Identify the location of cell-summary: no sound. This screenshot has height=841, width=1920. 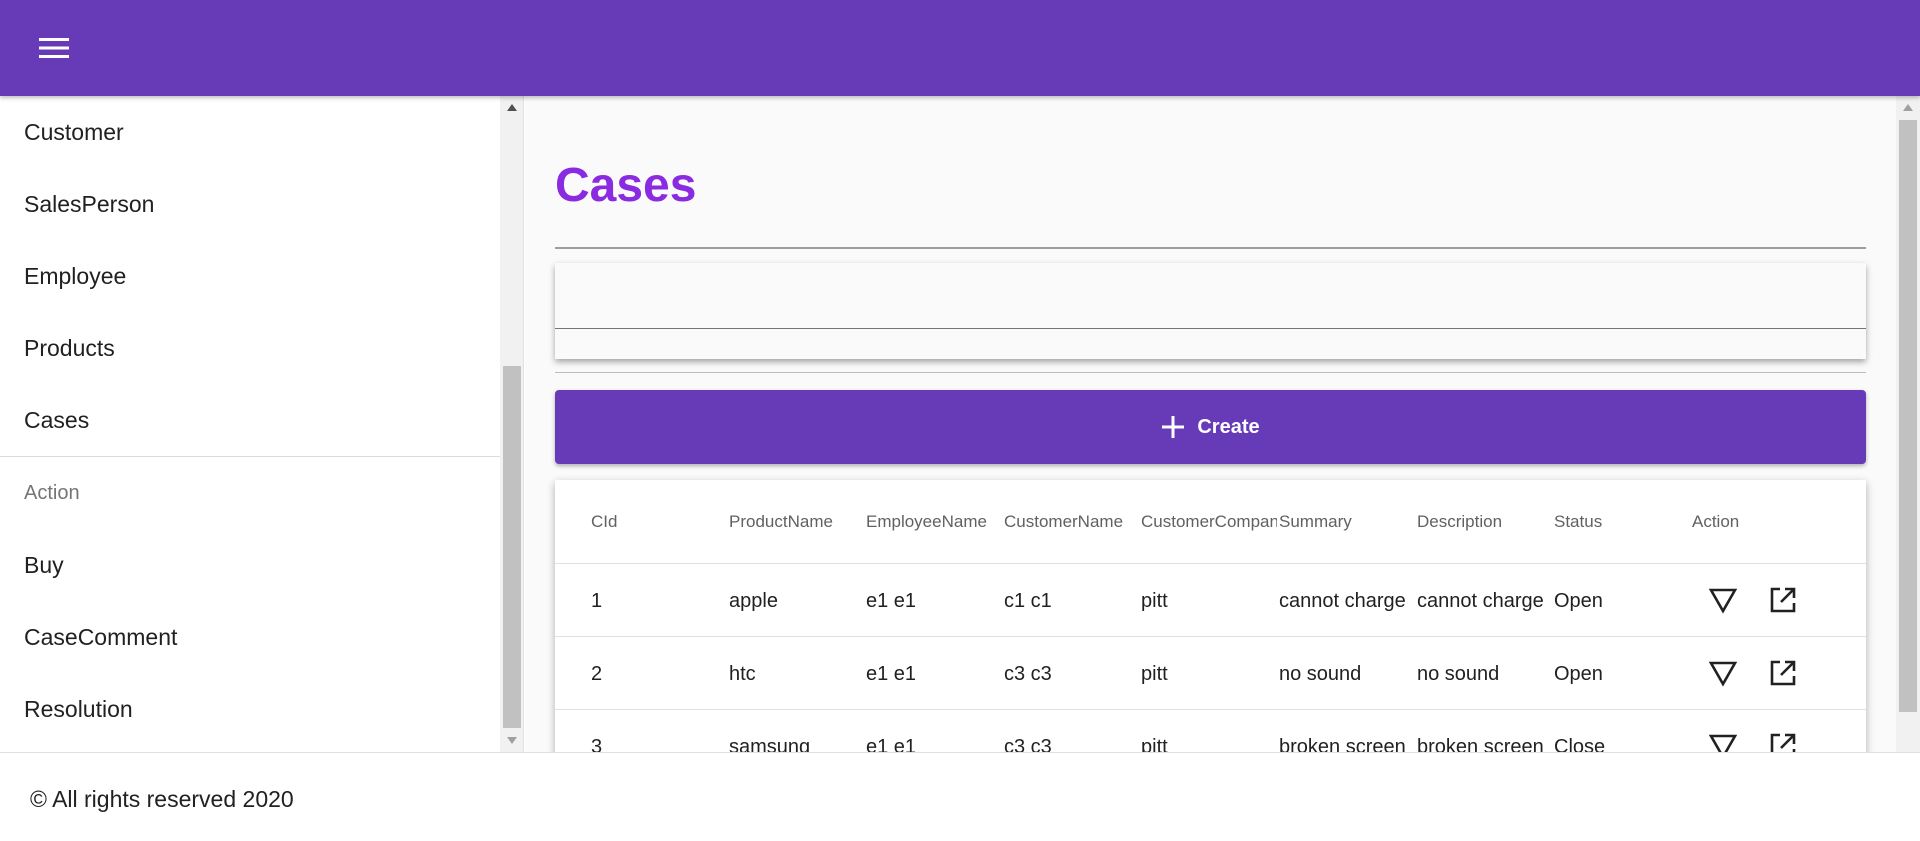
(1320, 674).